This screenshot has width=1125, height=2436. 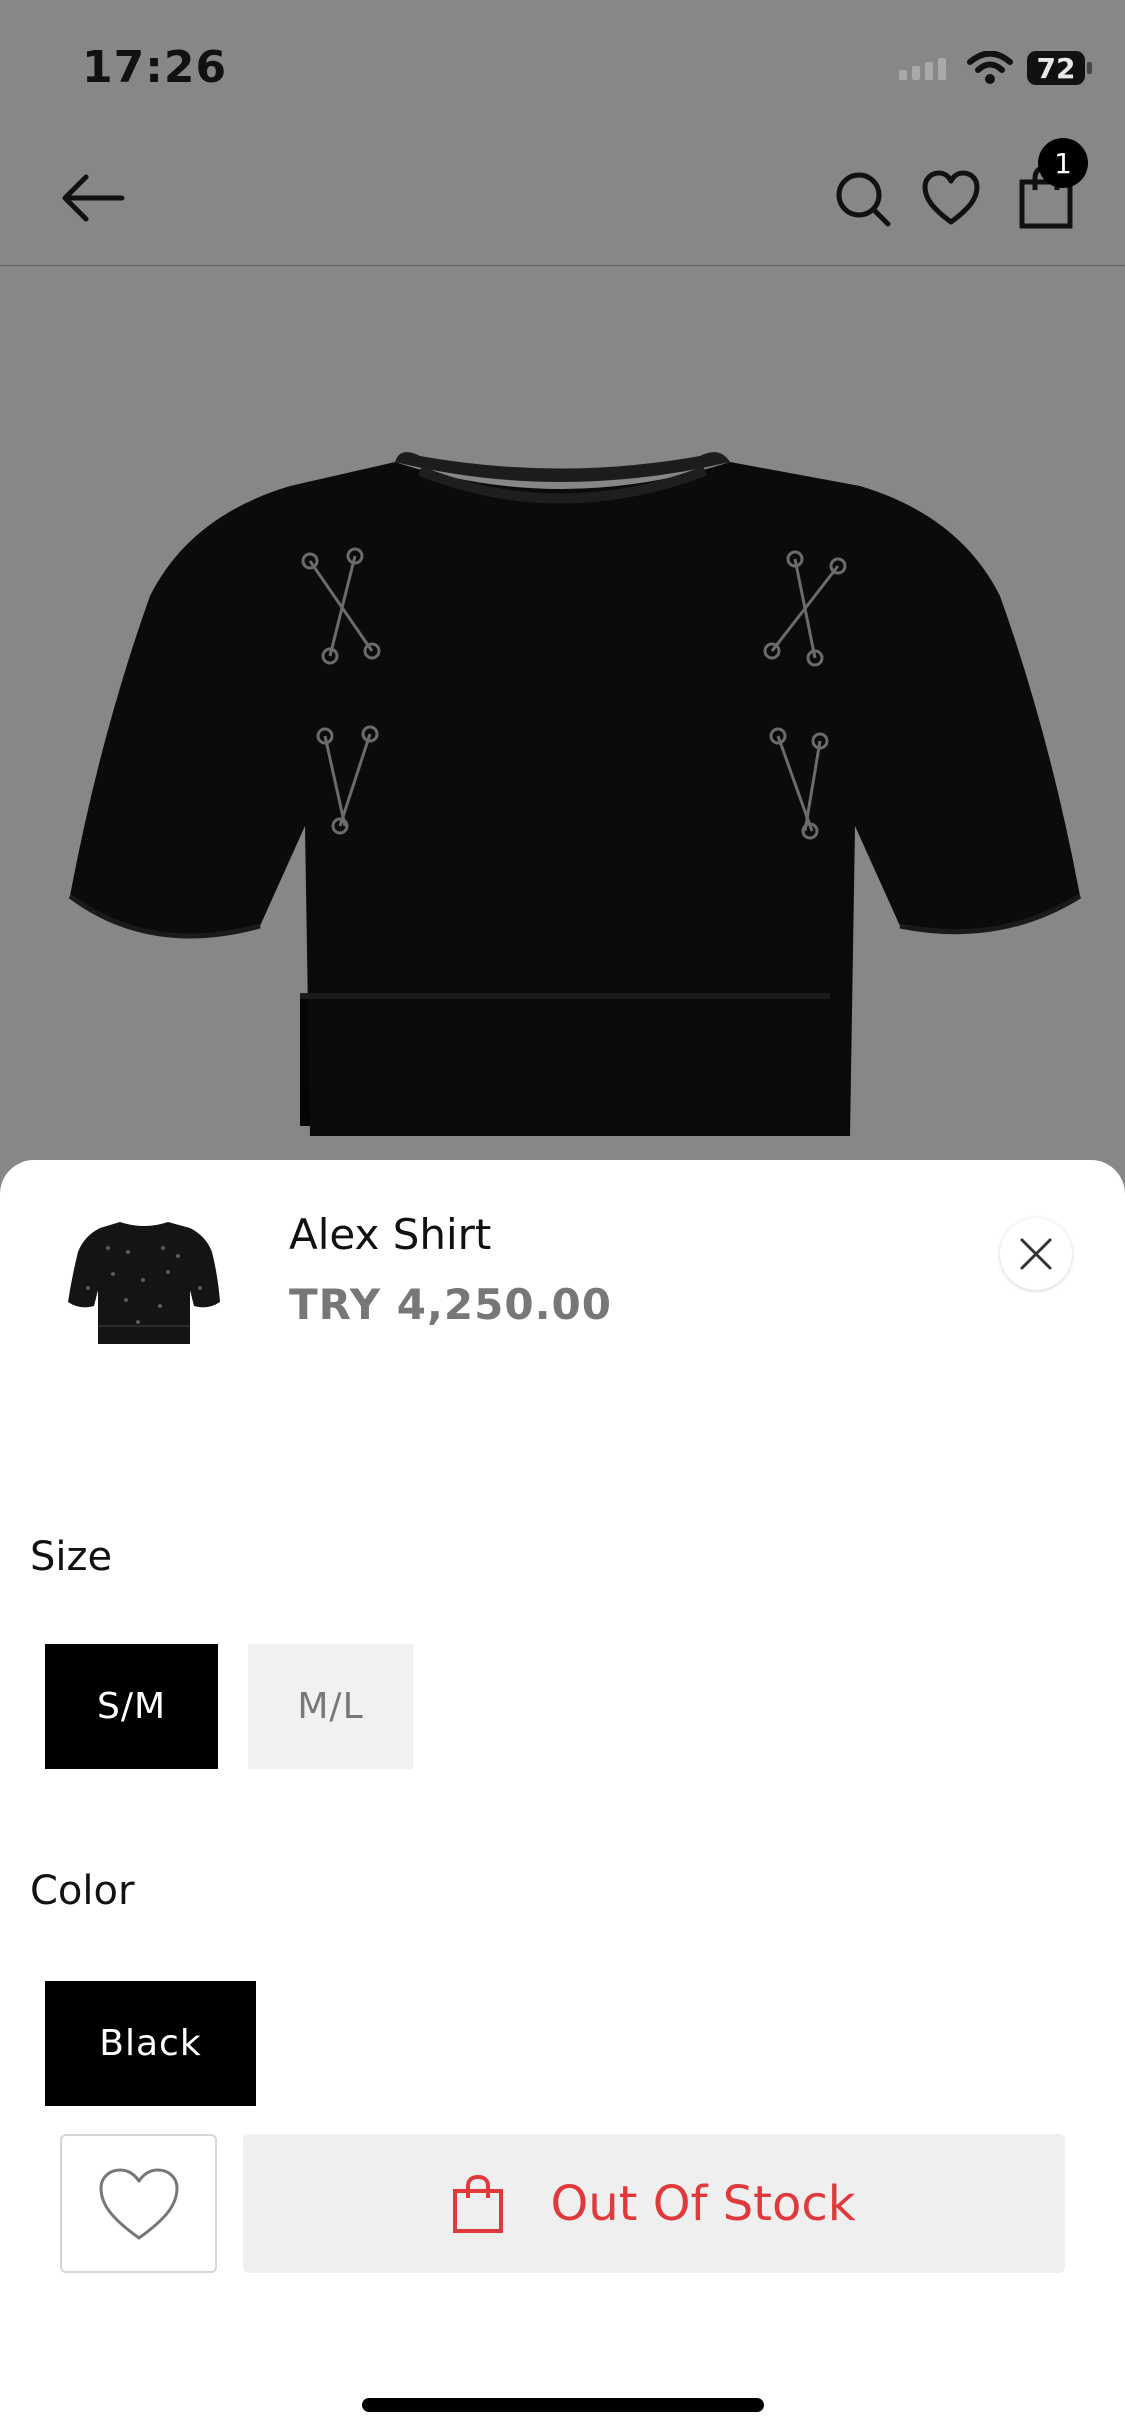 I want to click on wishlist-heart-icon, so click(x=951, y=198).